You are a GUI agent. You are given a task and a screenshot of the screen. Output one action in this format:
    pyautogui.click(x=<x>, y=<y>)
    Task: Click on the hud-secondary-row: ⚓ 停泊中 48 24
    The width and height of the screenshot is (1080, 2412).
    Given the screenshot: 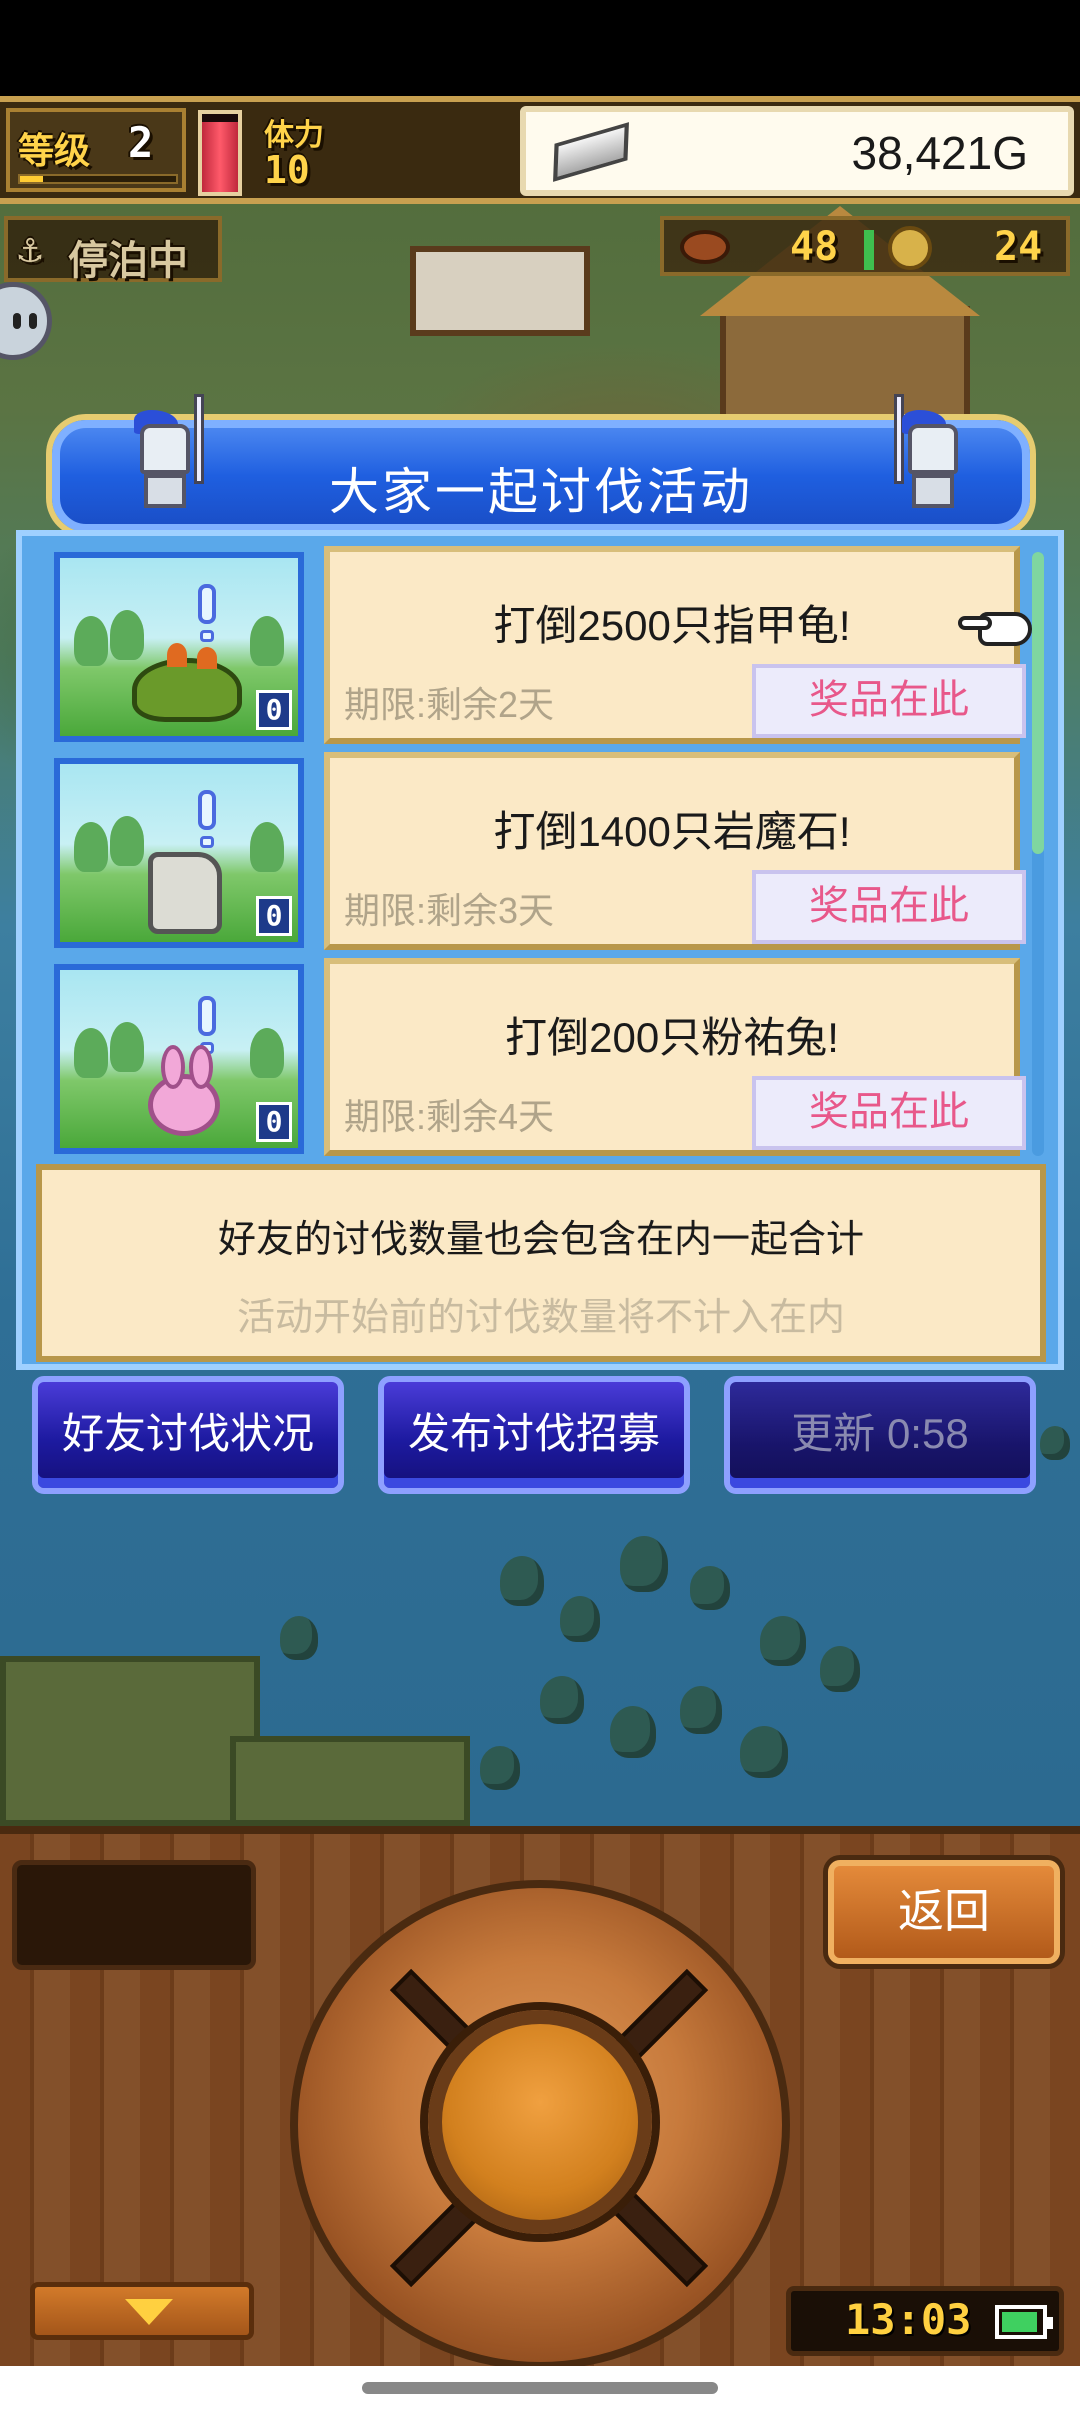 What is the action you would take?
    pyautogui.click(x=540, y=248)
    